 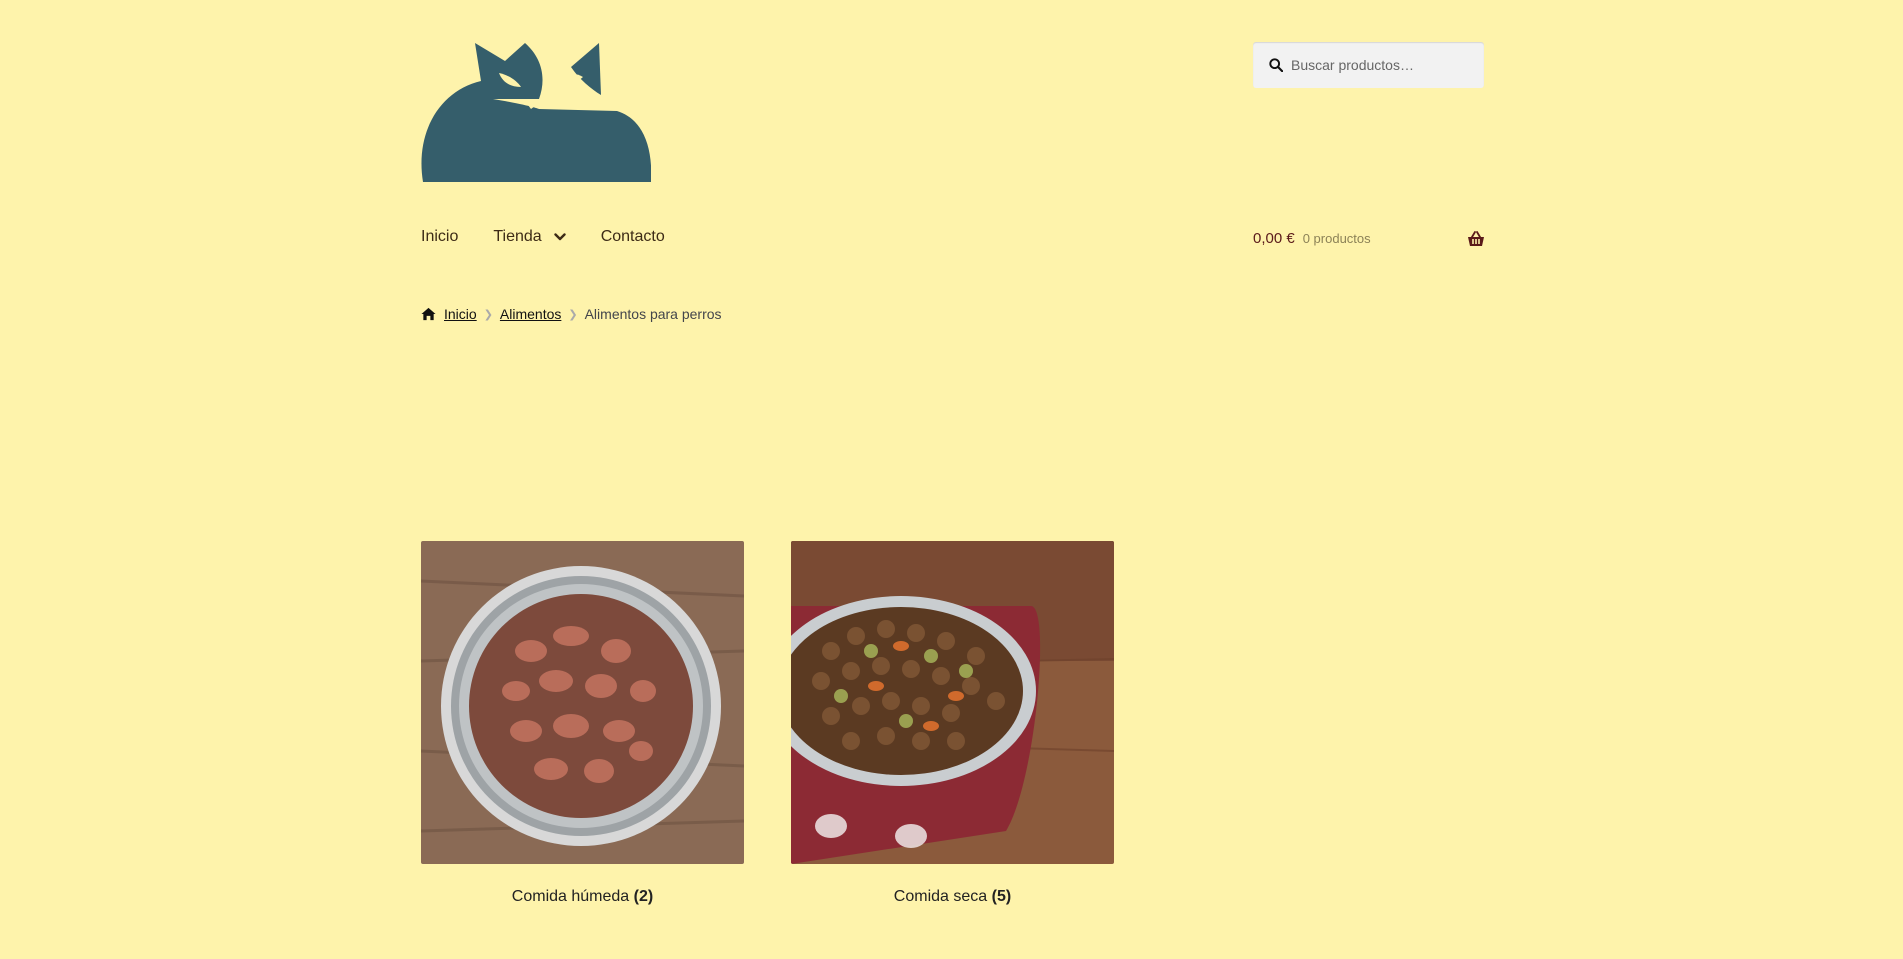 What do you see at coordinates (1274, 238) in the screenshot?
I see `cart-amount: 0,00 €` at bounding box center [1274, 238].